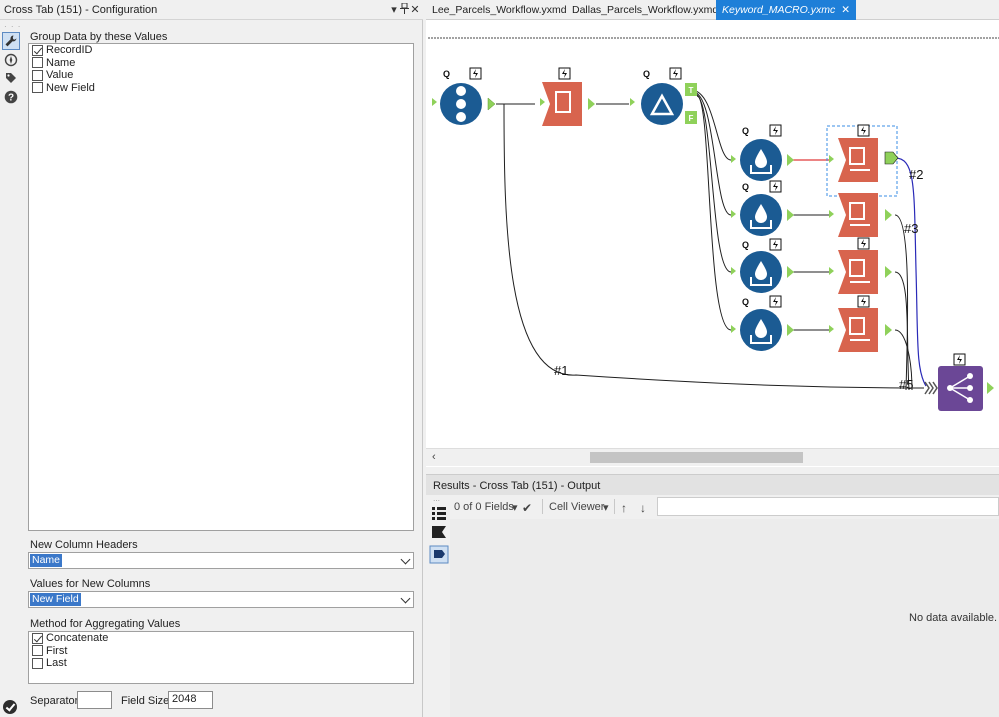  Describe the element at coordinates (211, 10) in the screenshot. I see `config-title-bar: Cross Tab (151) - Configuration ▾ ✕` at that location.